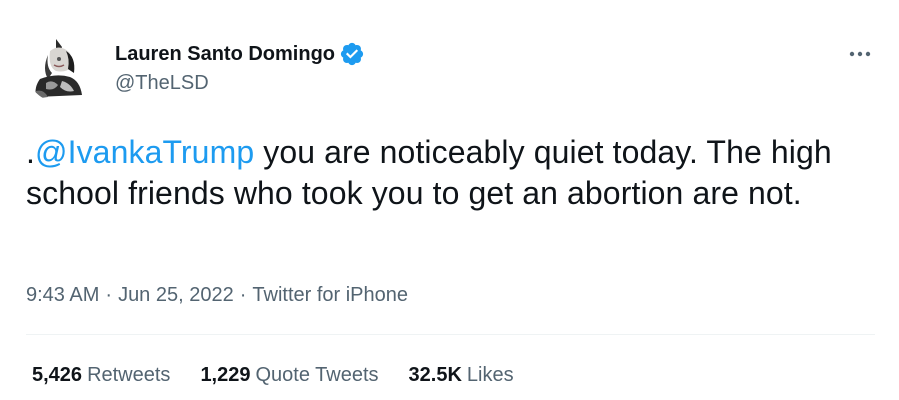 The width and height of the screenshot is (899, 400). What do you see at coordinates (352, 54) in the screenshot?
I see `verified-badge-icon` at bounding box center [352, 54].